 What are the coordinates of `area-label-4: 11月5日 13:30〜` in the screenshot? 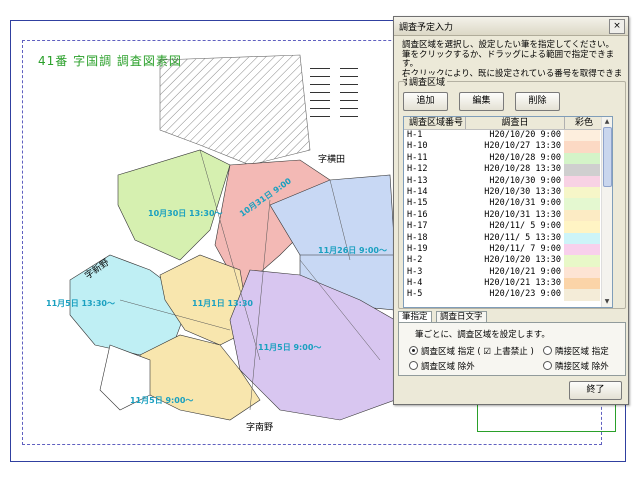 It's located at (80, 303).